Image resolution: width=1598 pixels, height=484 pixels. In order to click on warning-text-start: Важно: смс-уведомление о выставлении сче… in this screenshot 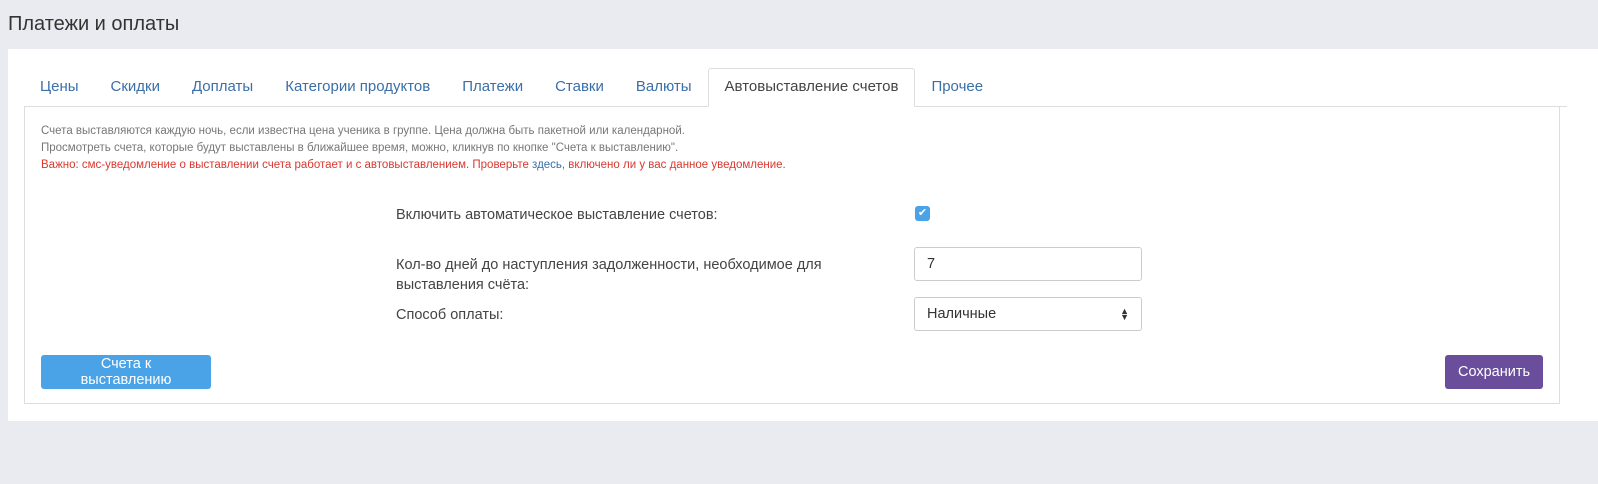, I will do `click(287, 165)`.